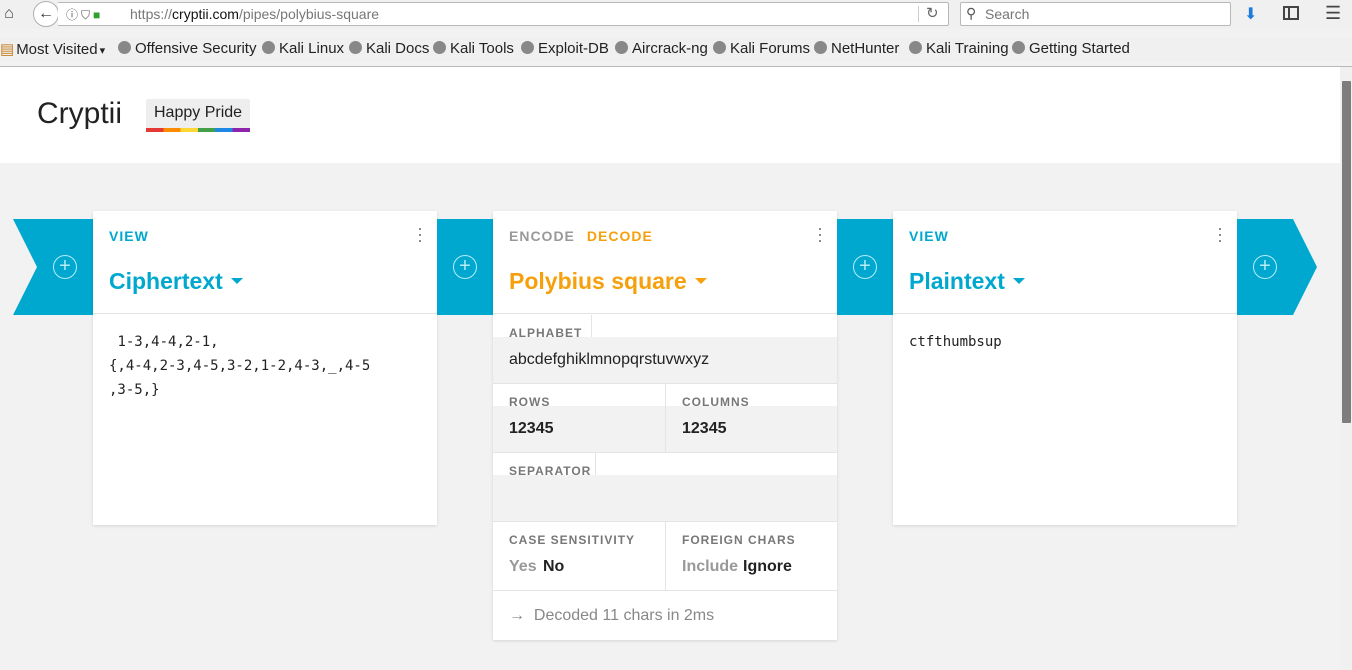 The image size is (1352, 670). What do you see at coordinates (1291, 13) in the screenshot?
I see `sidebar-icon` at bounding box center [1291, 13].